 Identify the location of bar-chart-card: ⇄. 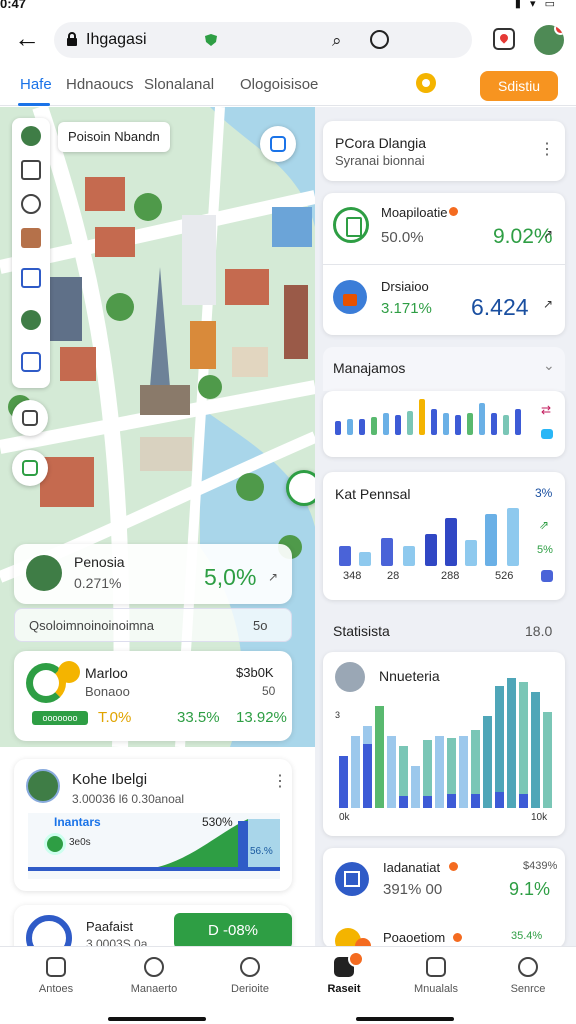
(444, 424).